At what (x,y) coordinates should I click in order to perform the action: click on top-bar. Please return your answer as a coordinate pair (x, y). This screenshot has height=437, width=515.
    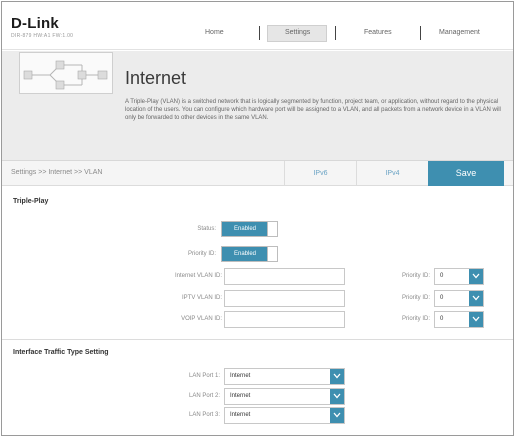
    Looking at the image, I should click on (257, 26).